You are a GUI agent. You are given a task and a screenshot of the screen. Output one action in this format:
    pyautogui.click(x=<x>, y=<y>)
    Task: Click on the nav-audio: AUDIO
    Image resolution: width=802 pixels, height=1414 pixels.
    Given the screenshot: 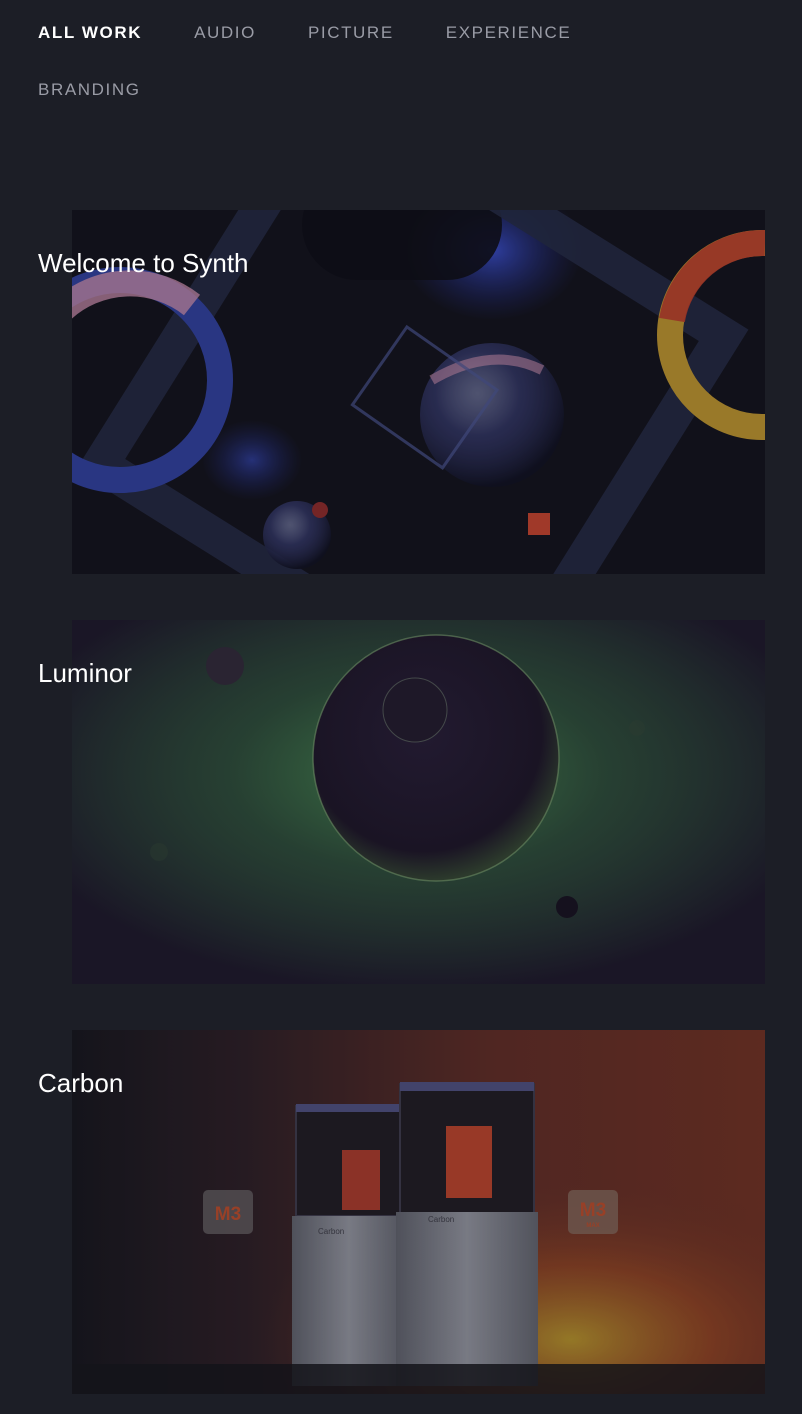 What is the action you would take?
    pyautogui.click(x=225, y=33)
    